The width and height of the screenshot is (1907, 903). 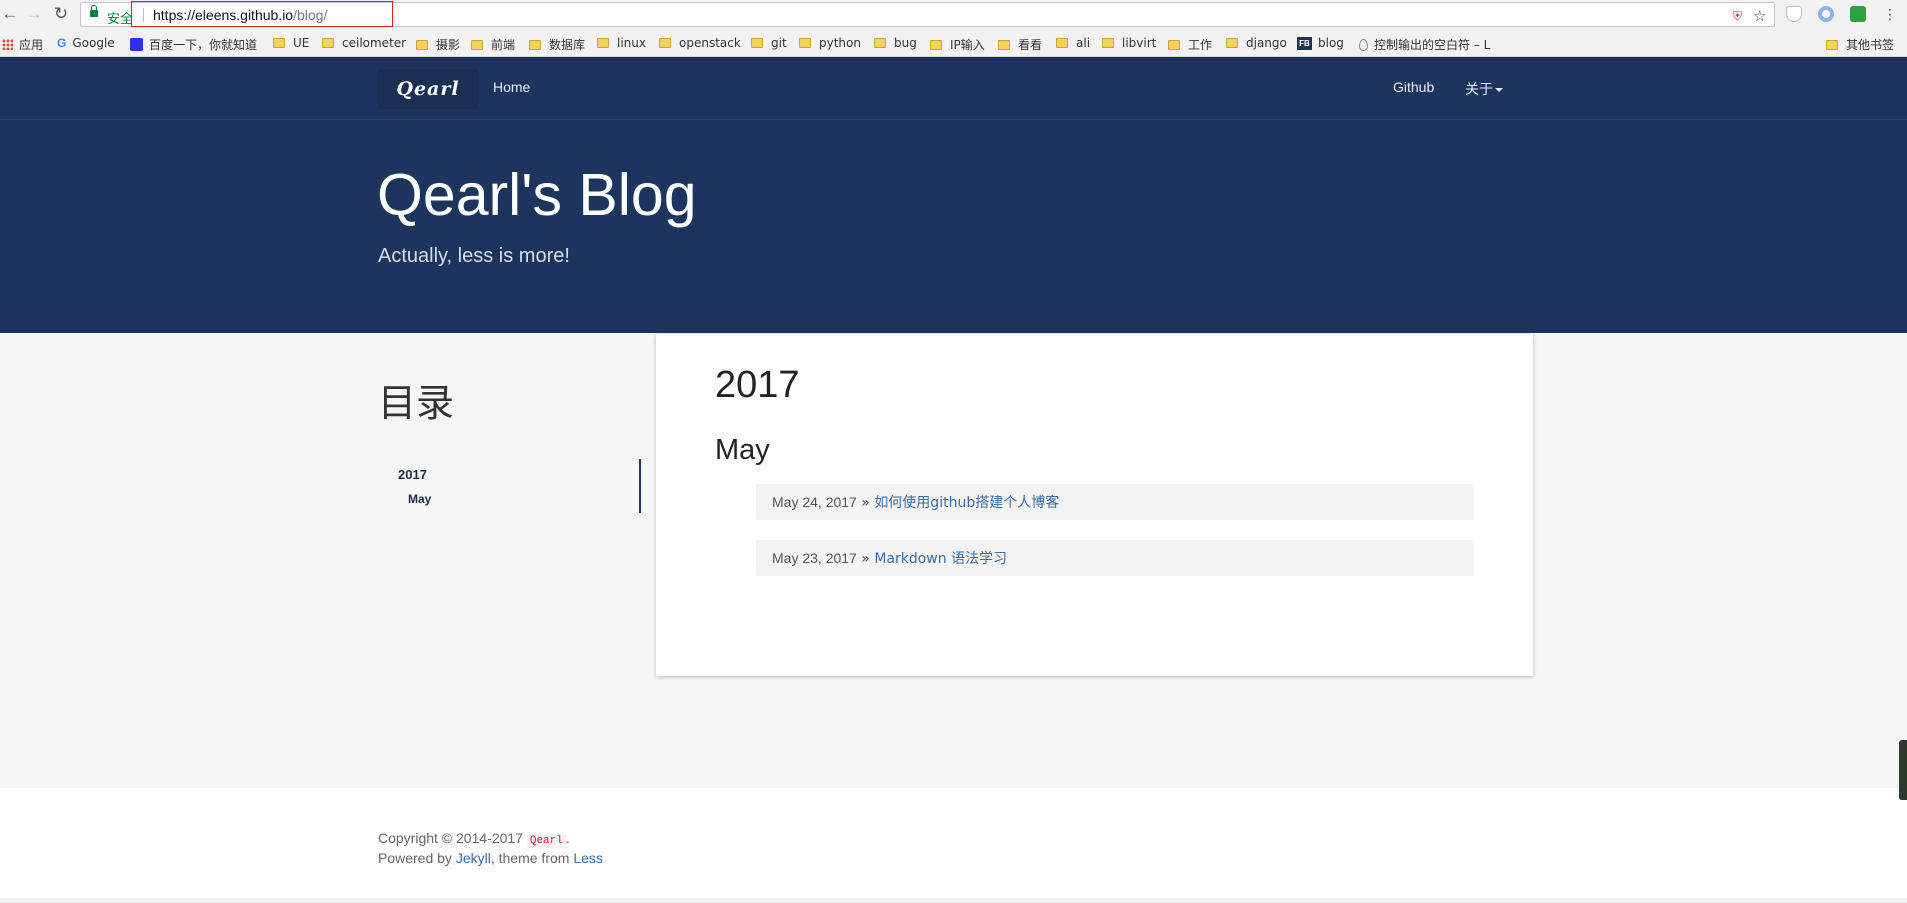 I want to click on bookmark-label: blog, so click(x=1331, y=43).